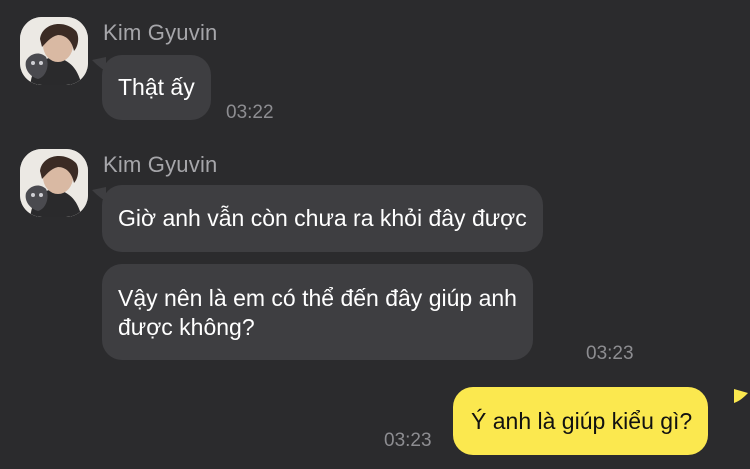  I want to click on message-timestamp: 03:22, so click(250, 112).